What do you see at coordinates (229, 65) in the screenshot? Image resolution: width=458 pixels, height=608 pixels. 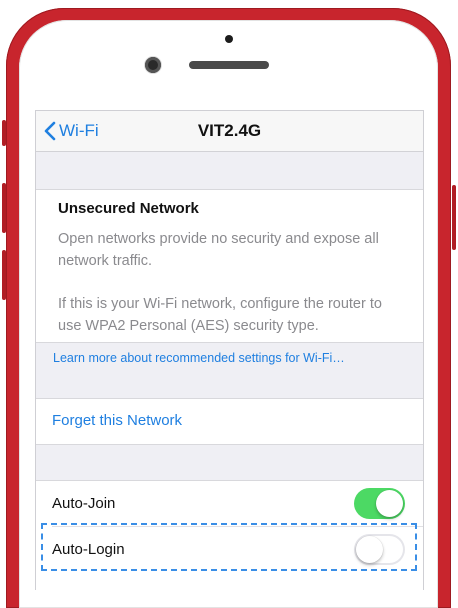 I see `earpiece-speaker` at bounding box center [229, 65].